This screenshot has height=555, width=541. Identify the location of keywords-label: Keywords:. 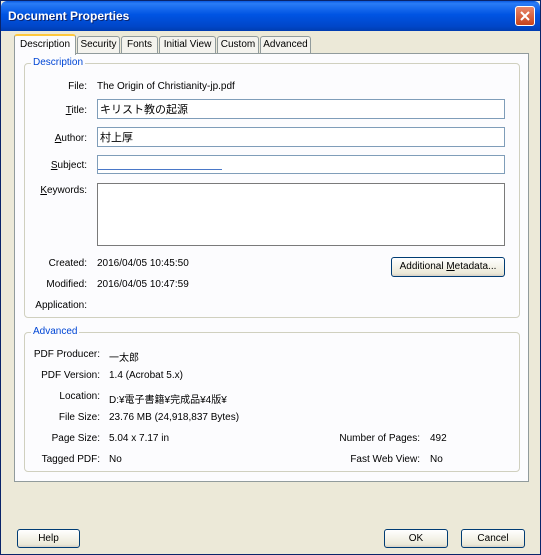
(63, 190).